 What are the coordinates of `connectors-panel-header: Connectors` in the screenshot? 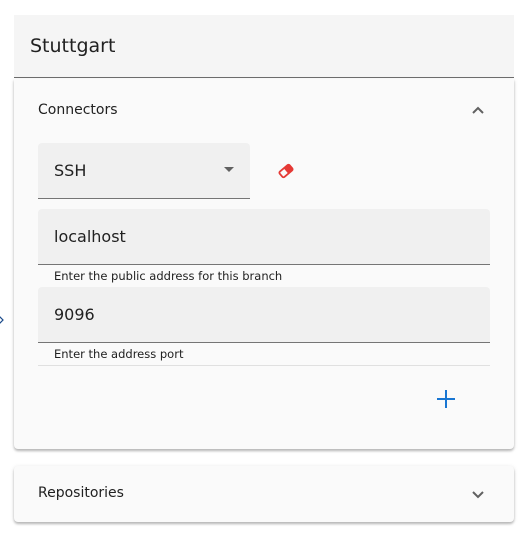 It's located at (268, 111).